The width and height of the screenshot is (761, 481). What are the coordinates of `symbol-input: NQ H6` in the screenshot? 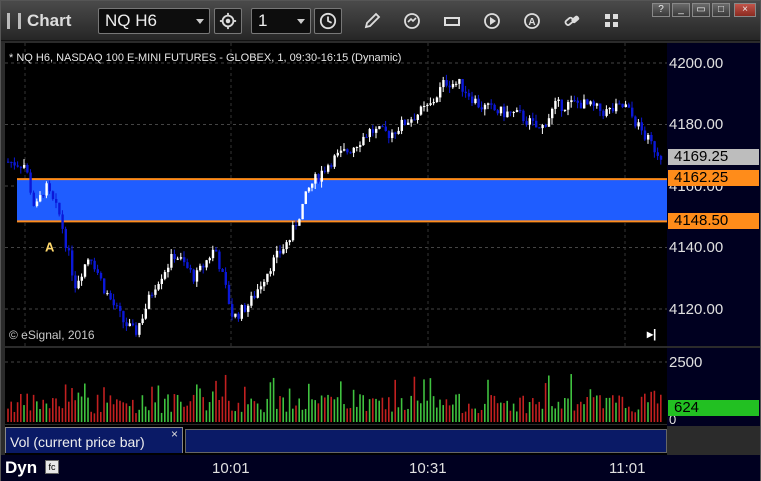 It's located at (154, 21).